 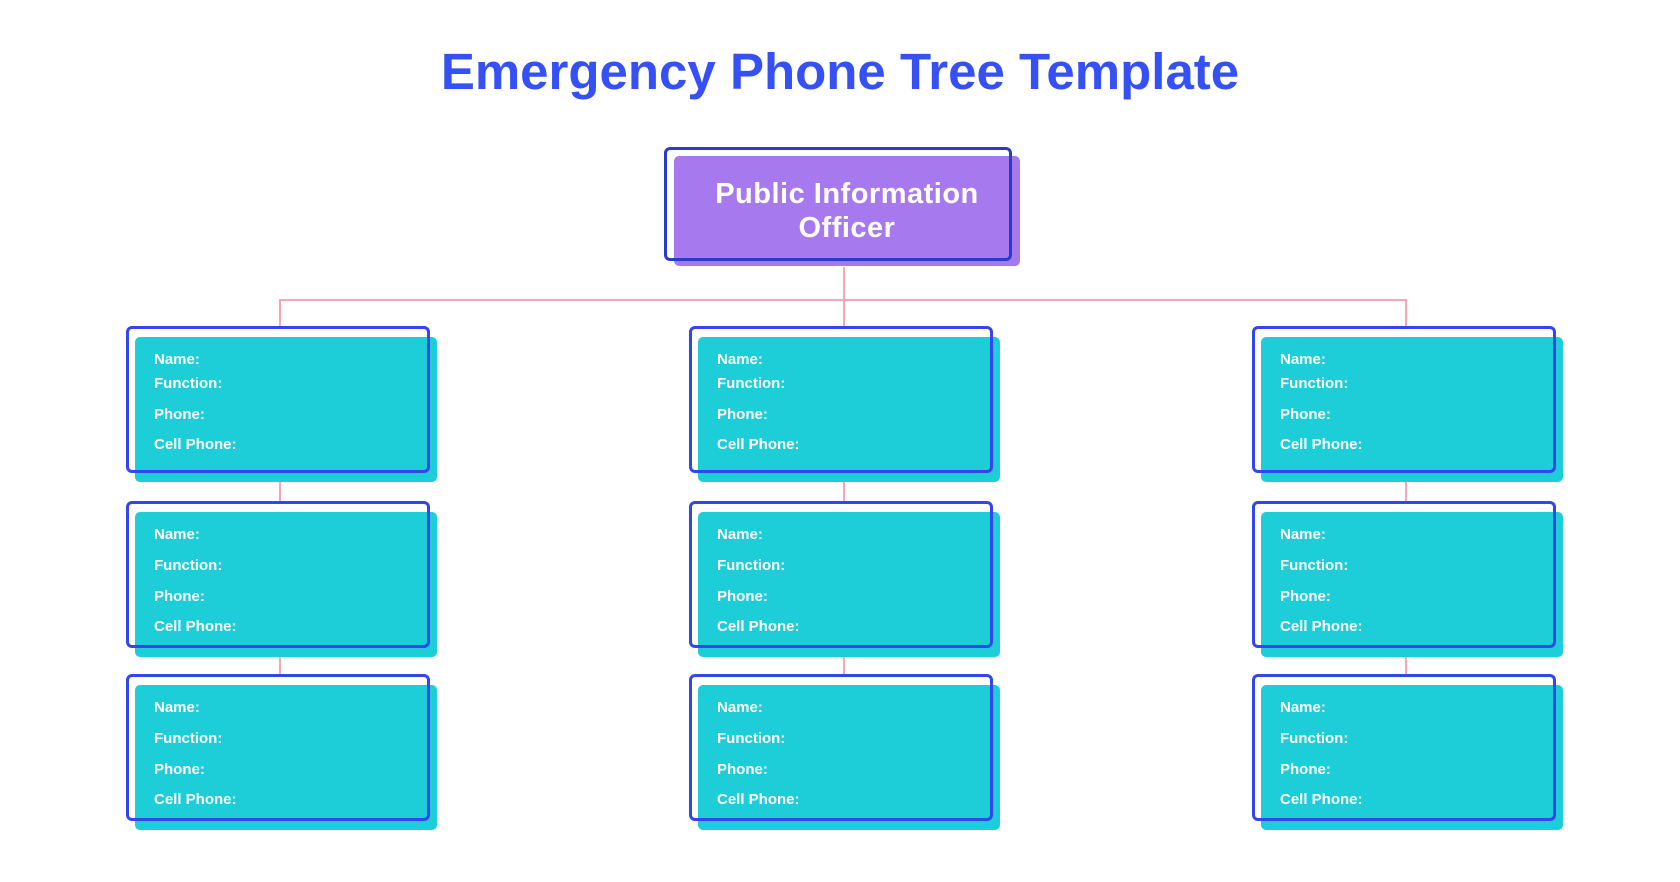 I want to click on connector-mid-r1-r2, so click(x=844, y=491).